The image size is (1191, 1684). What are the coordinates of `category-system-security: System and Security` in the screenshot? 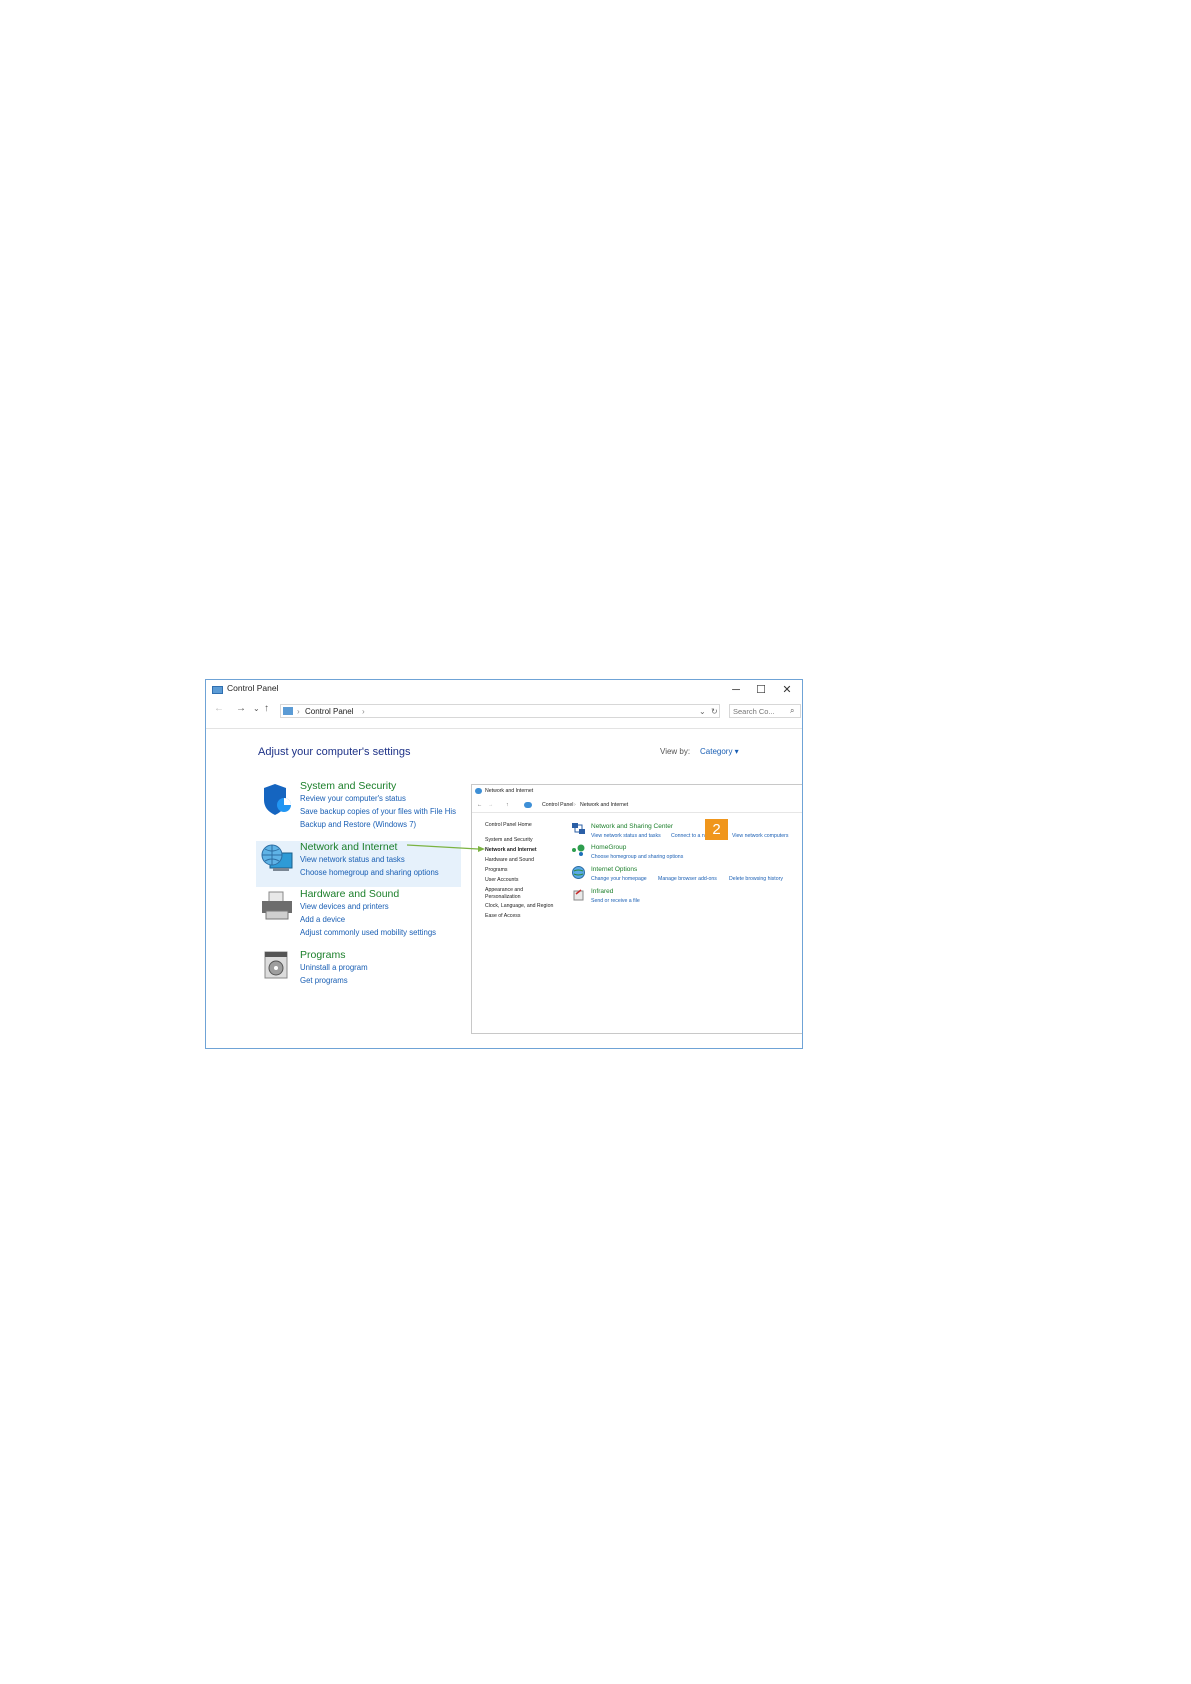 It's located at (348, 786).